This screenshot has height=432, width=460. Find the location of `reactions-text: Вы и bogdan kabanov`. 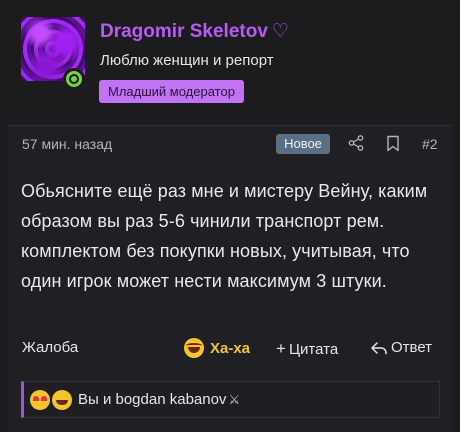

reactions-text: Вы и bogdan kabanov is located at coordinates (152, 399).